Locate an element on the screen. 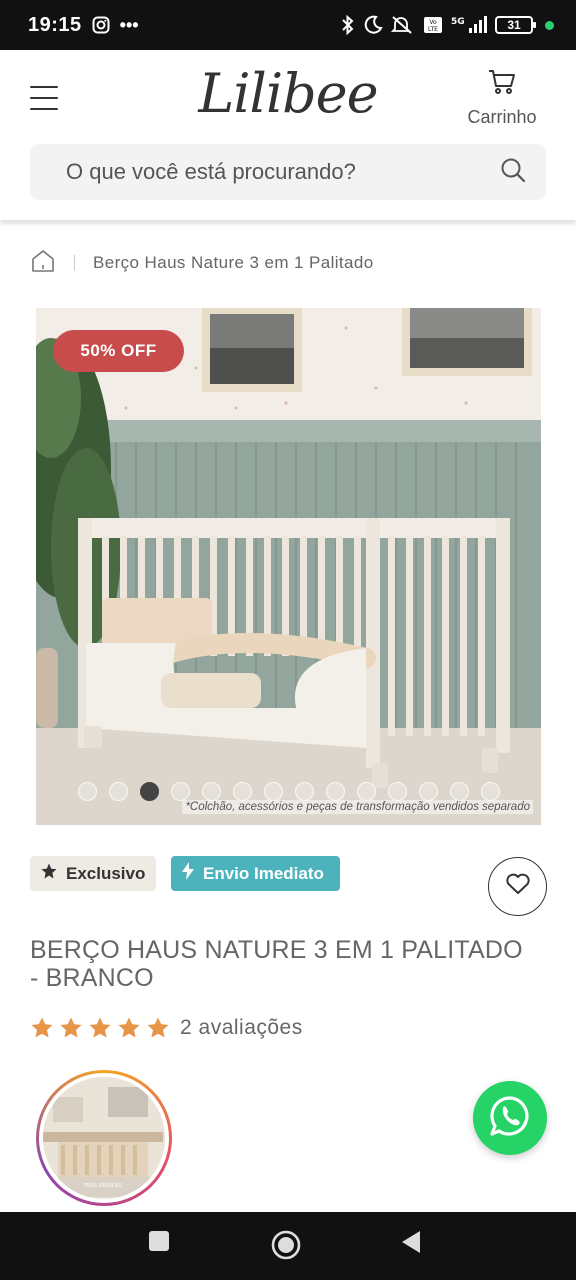 This screenshot has width=576, height=1280. moon-icon is located at coordinates (373, 25).